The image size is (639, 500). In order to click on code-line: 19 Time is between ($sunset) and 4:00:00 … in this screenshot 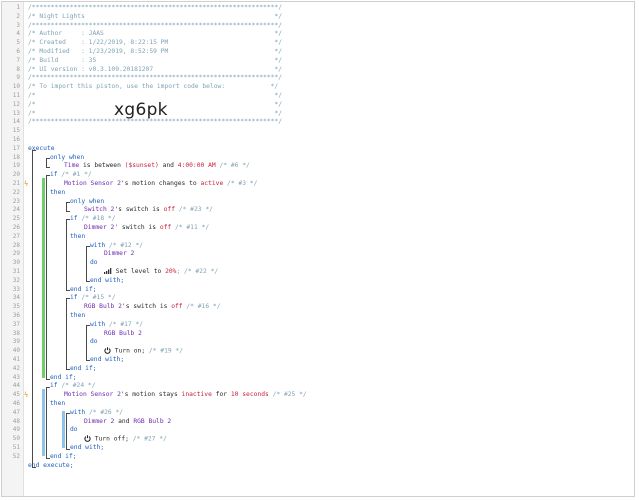, I will do `click(131, 166)`.